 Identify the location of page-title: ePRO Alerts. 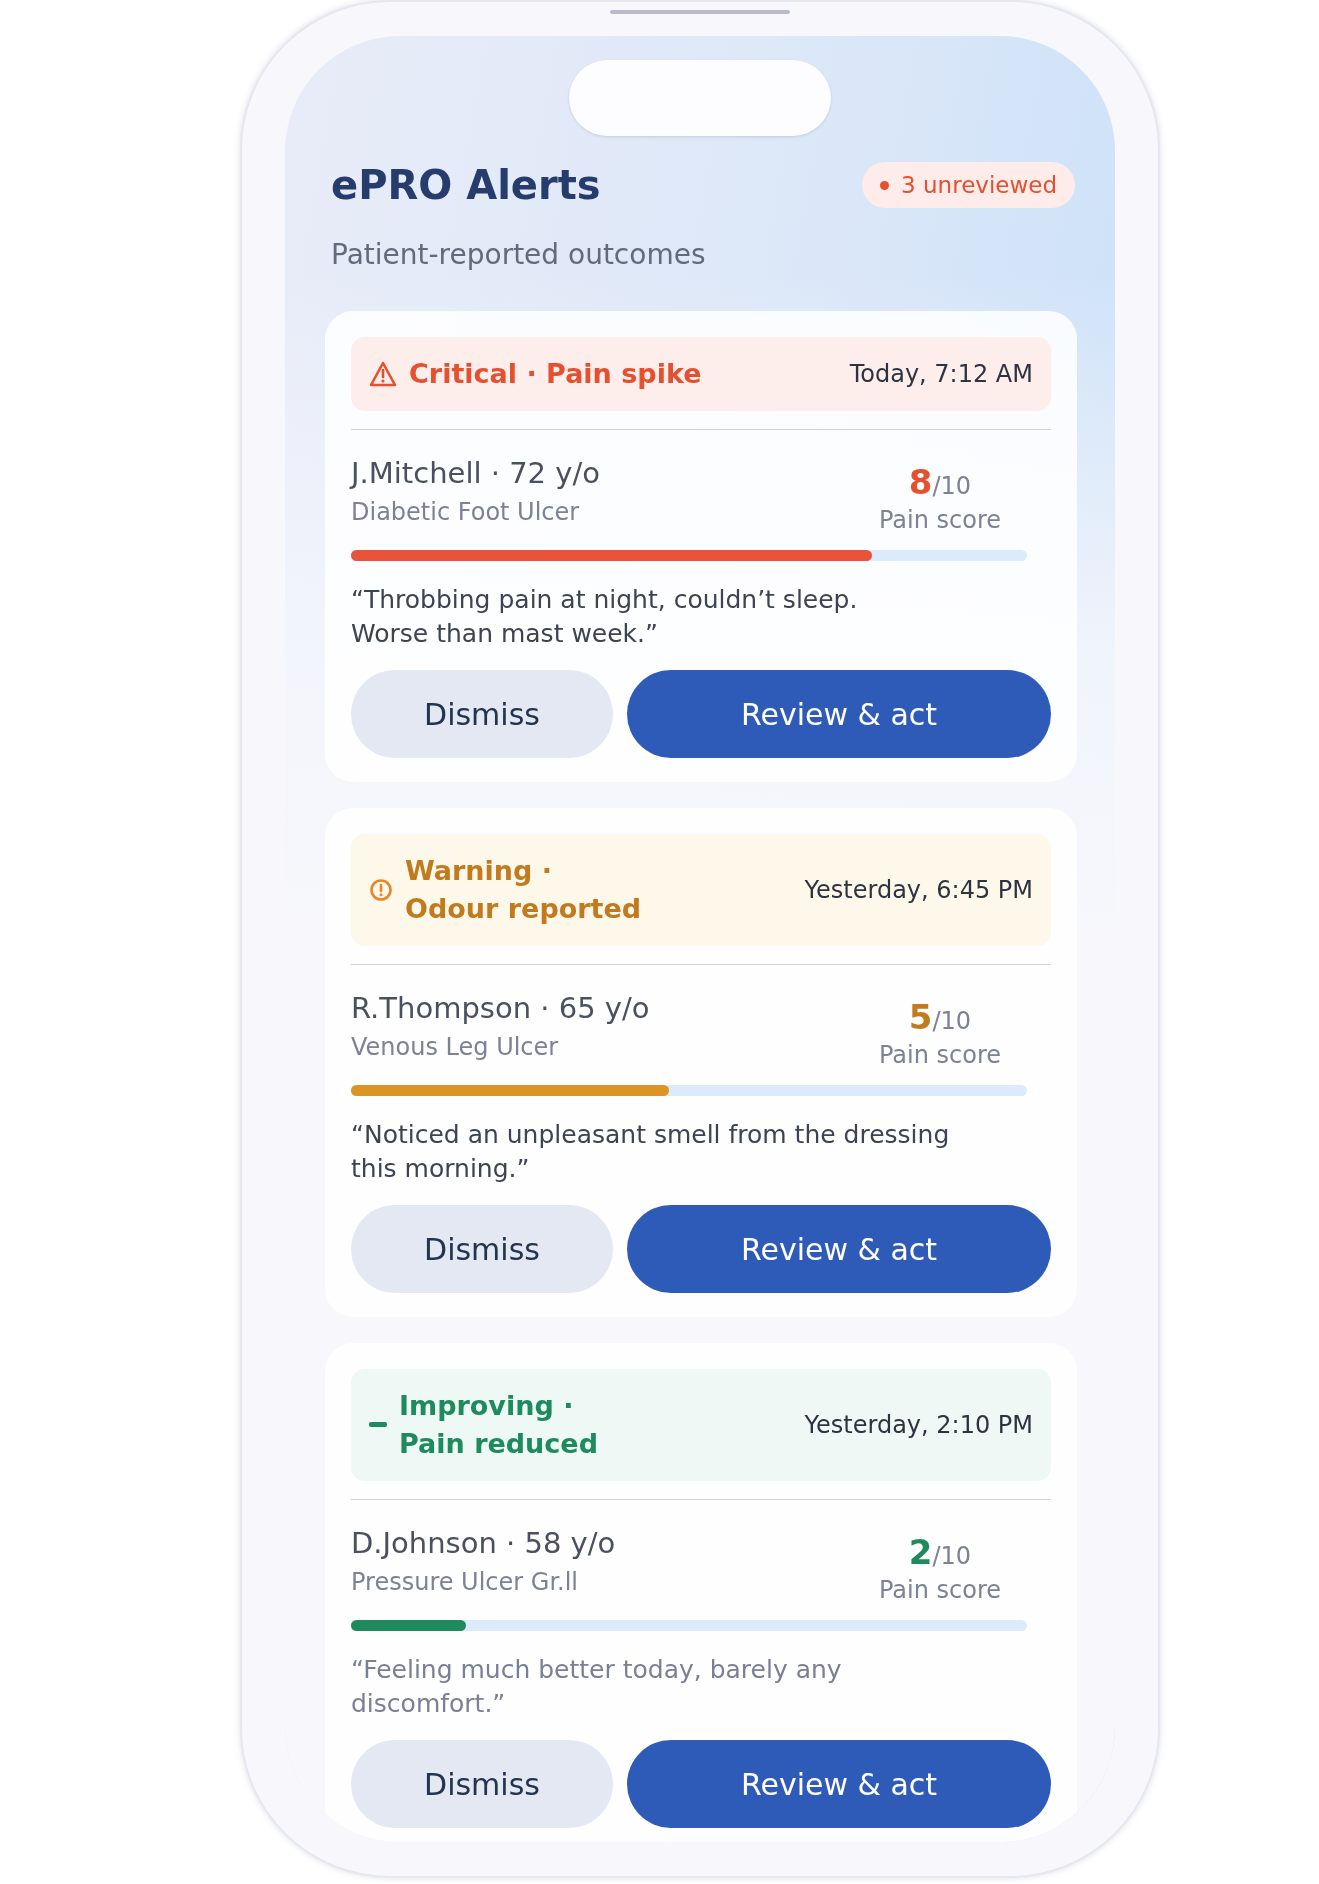
(466, 185).